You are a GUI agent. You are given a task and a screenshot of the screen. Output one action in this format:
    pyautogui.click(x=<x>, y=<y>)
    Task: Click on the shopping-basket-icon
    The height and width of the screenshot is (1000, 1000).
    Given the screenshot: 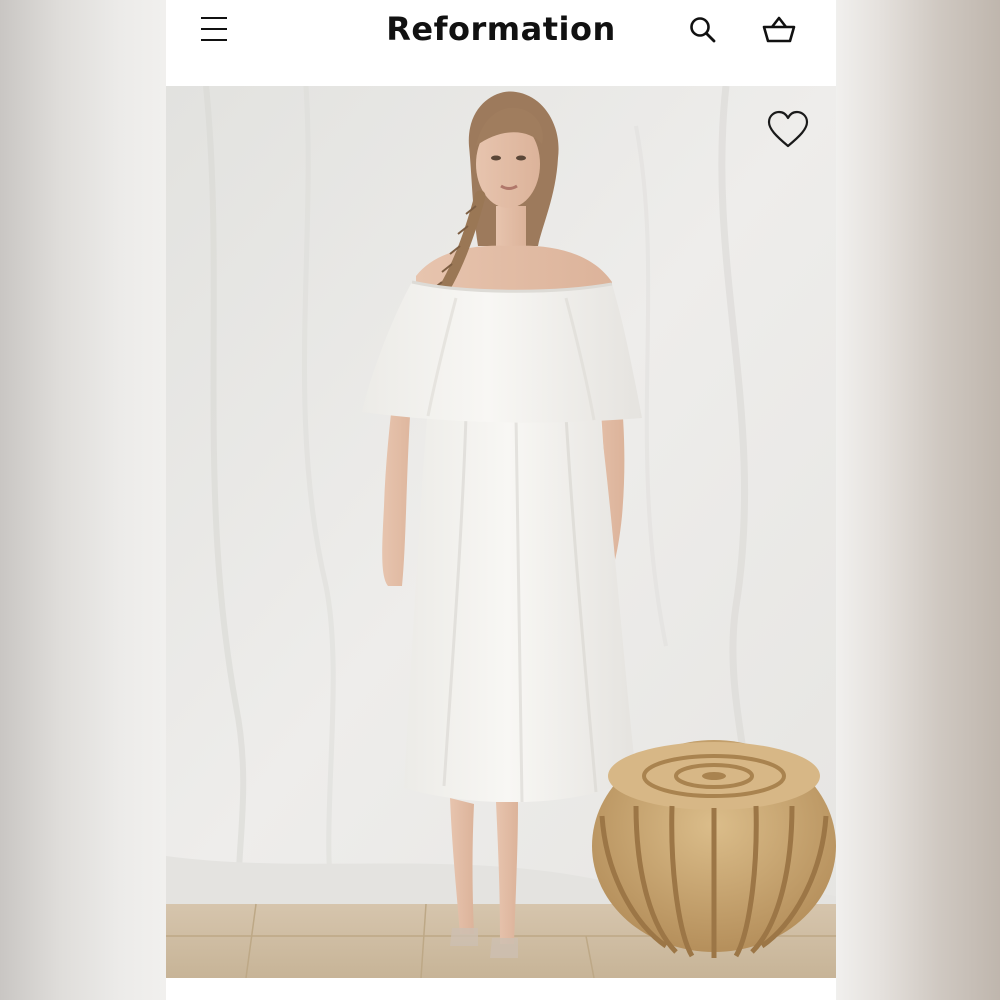 What is the action you would take?
    pyautogui.click(x=779, y=29)
    